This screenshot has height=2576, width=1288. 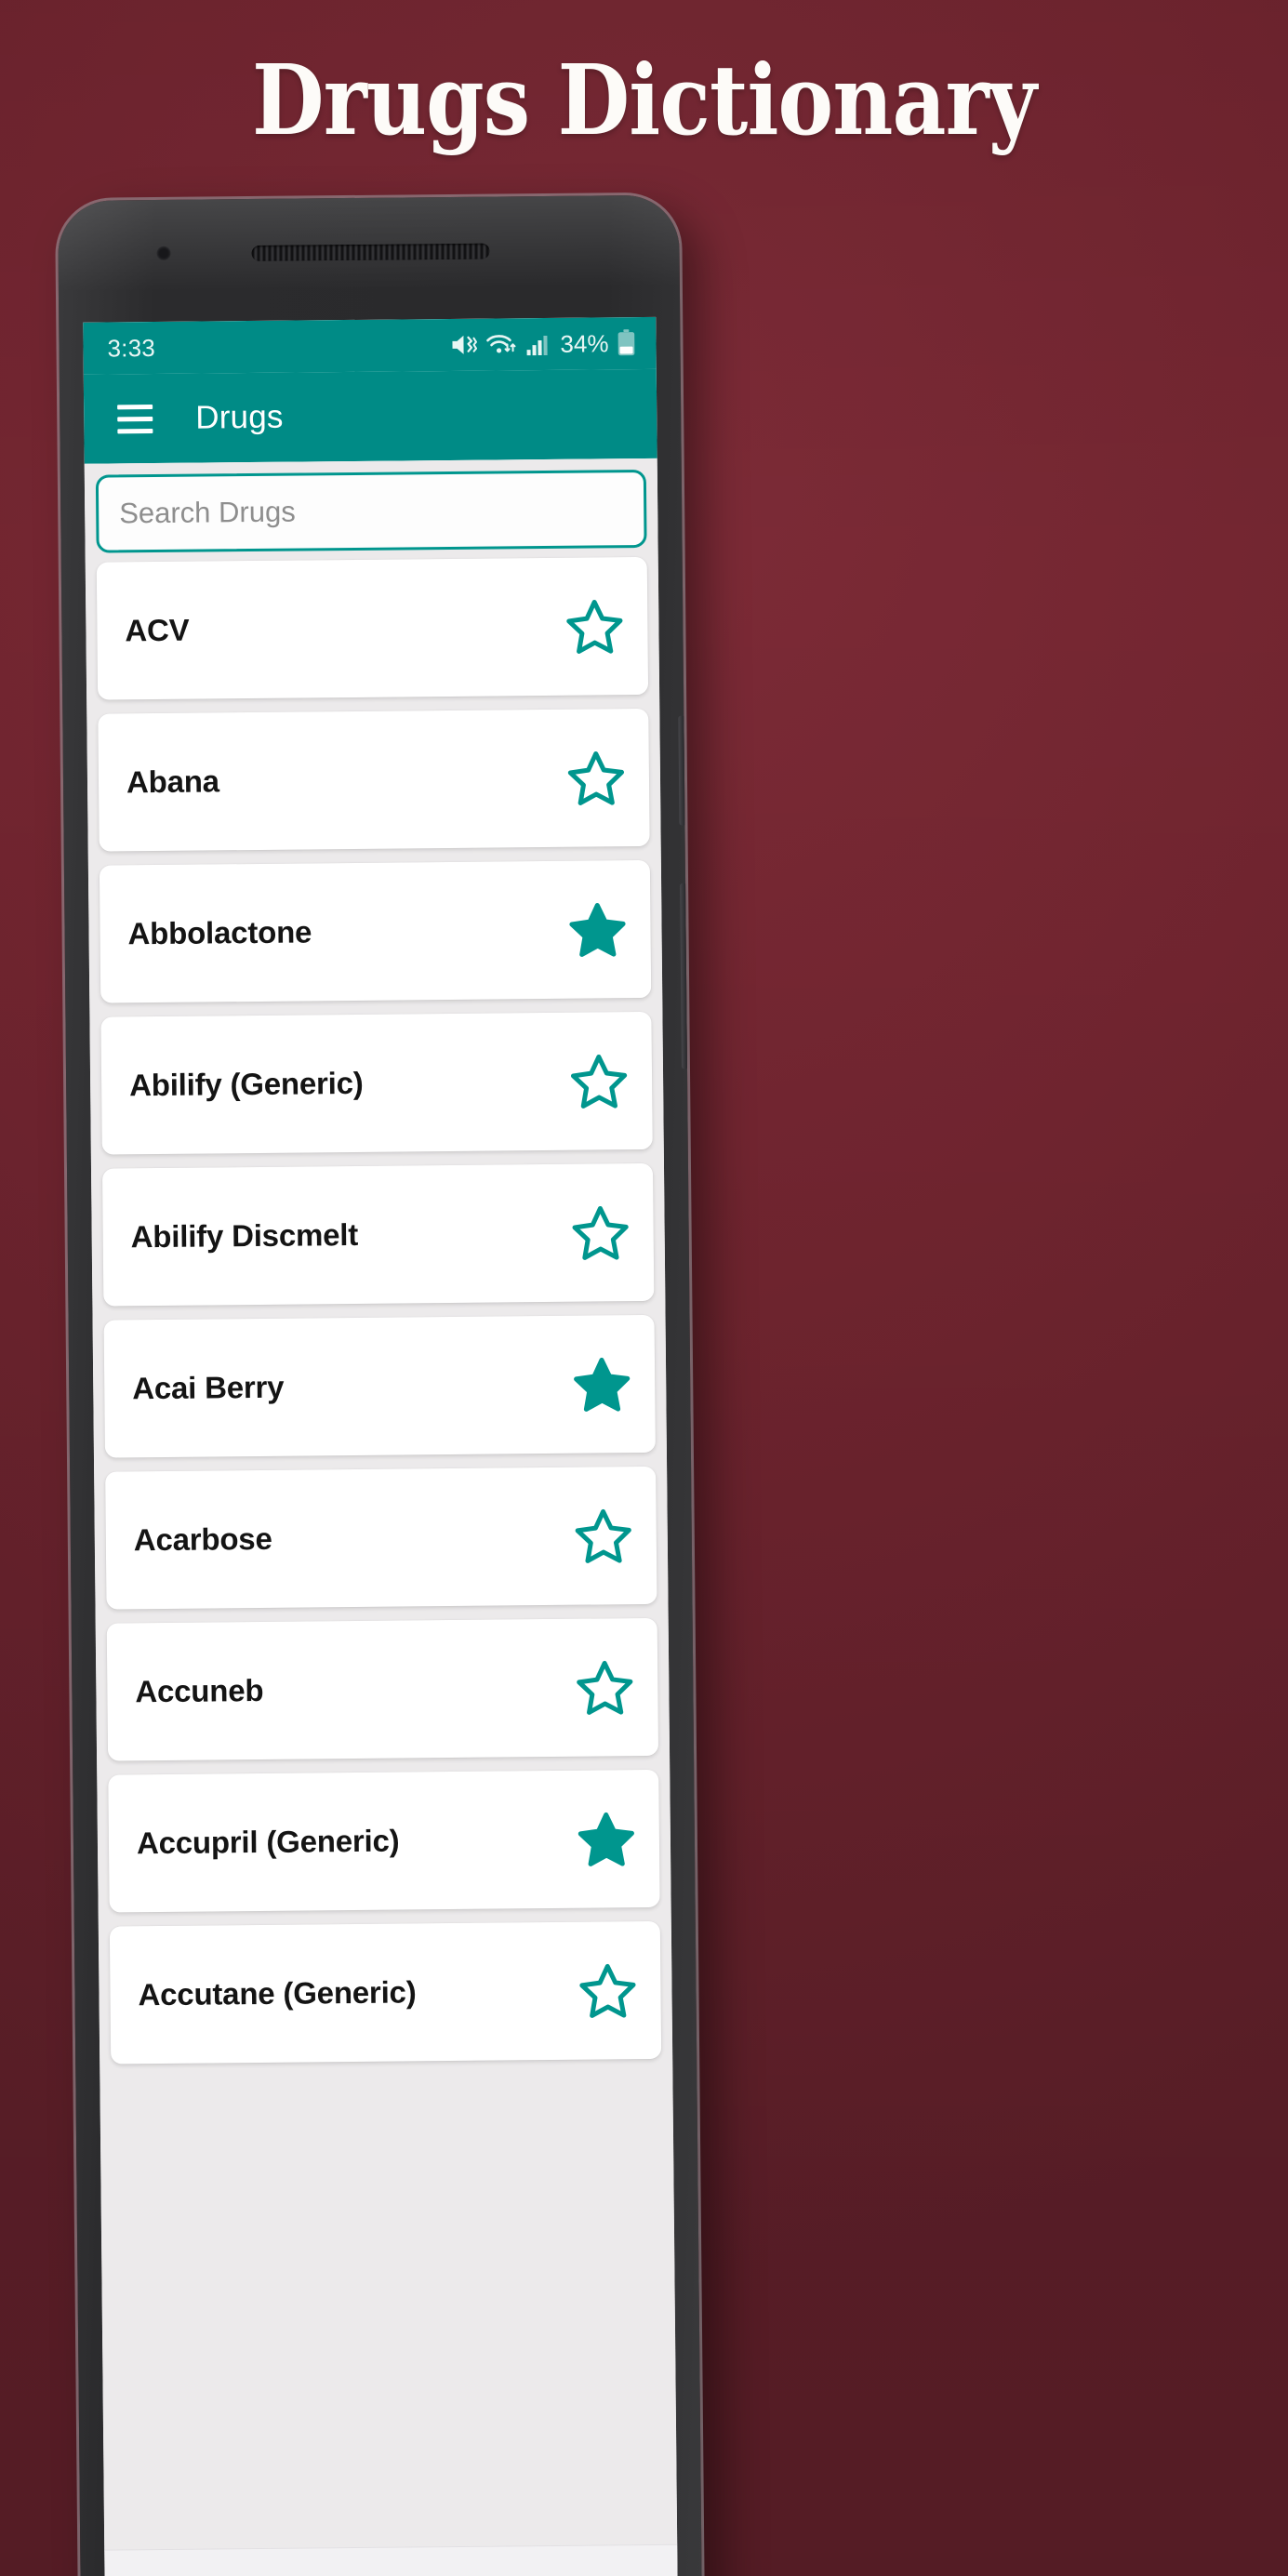 I want to click on battery-percent-label: 34%, so click(x=584, y=343).